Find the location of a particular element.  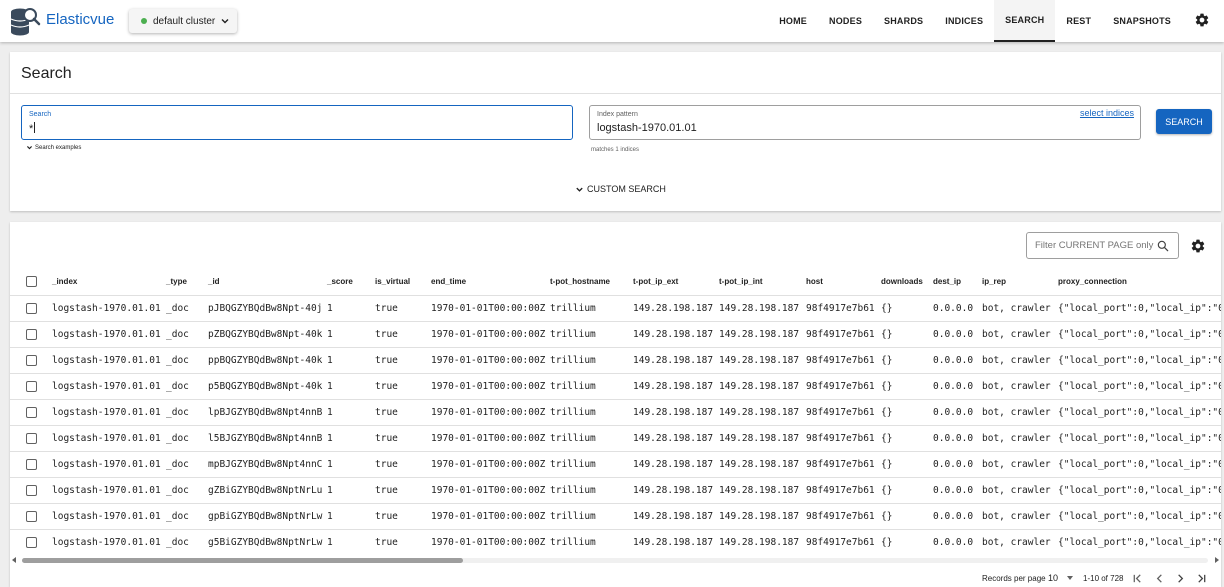

search-query-input: Search * is located at coordinates (297, 122).